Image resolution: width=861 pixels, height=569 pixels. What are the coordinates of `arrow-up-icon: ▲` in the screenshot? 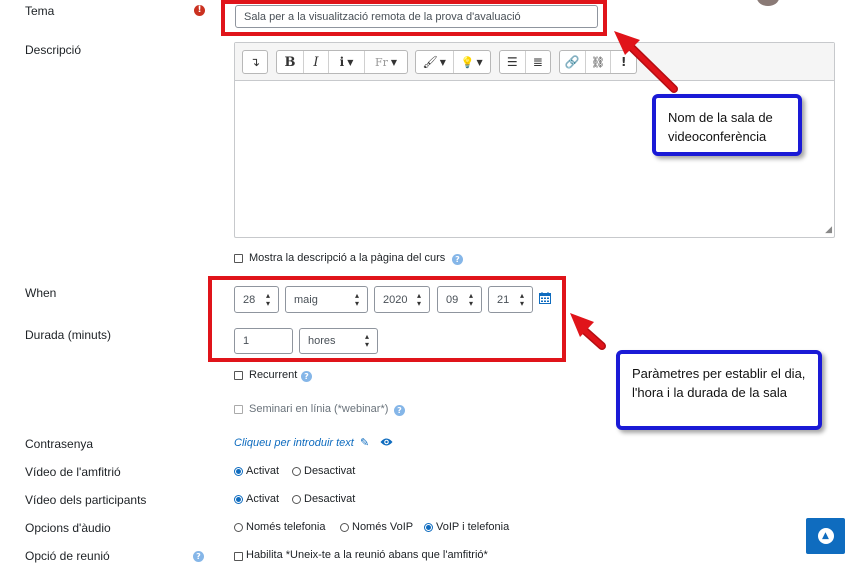 It's located at (825, 536).